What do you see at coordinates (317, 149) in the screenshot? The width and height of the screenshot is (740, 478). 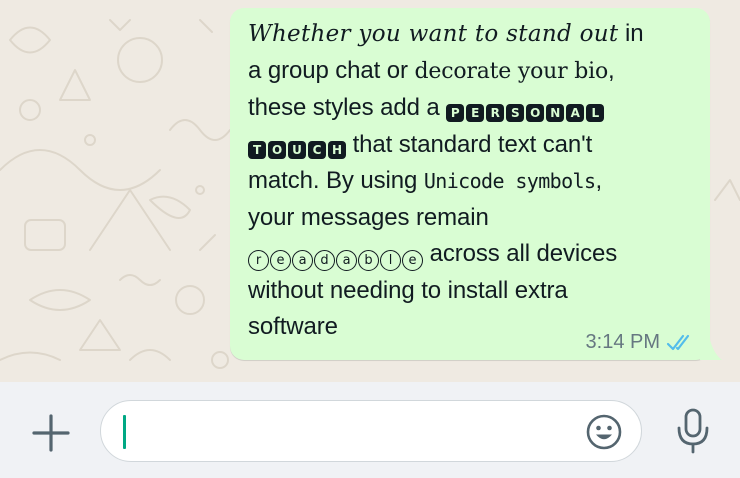 I see `boxed-letter: C` at bounding box center [317, 149].